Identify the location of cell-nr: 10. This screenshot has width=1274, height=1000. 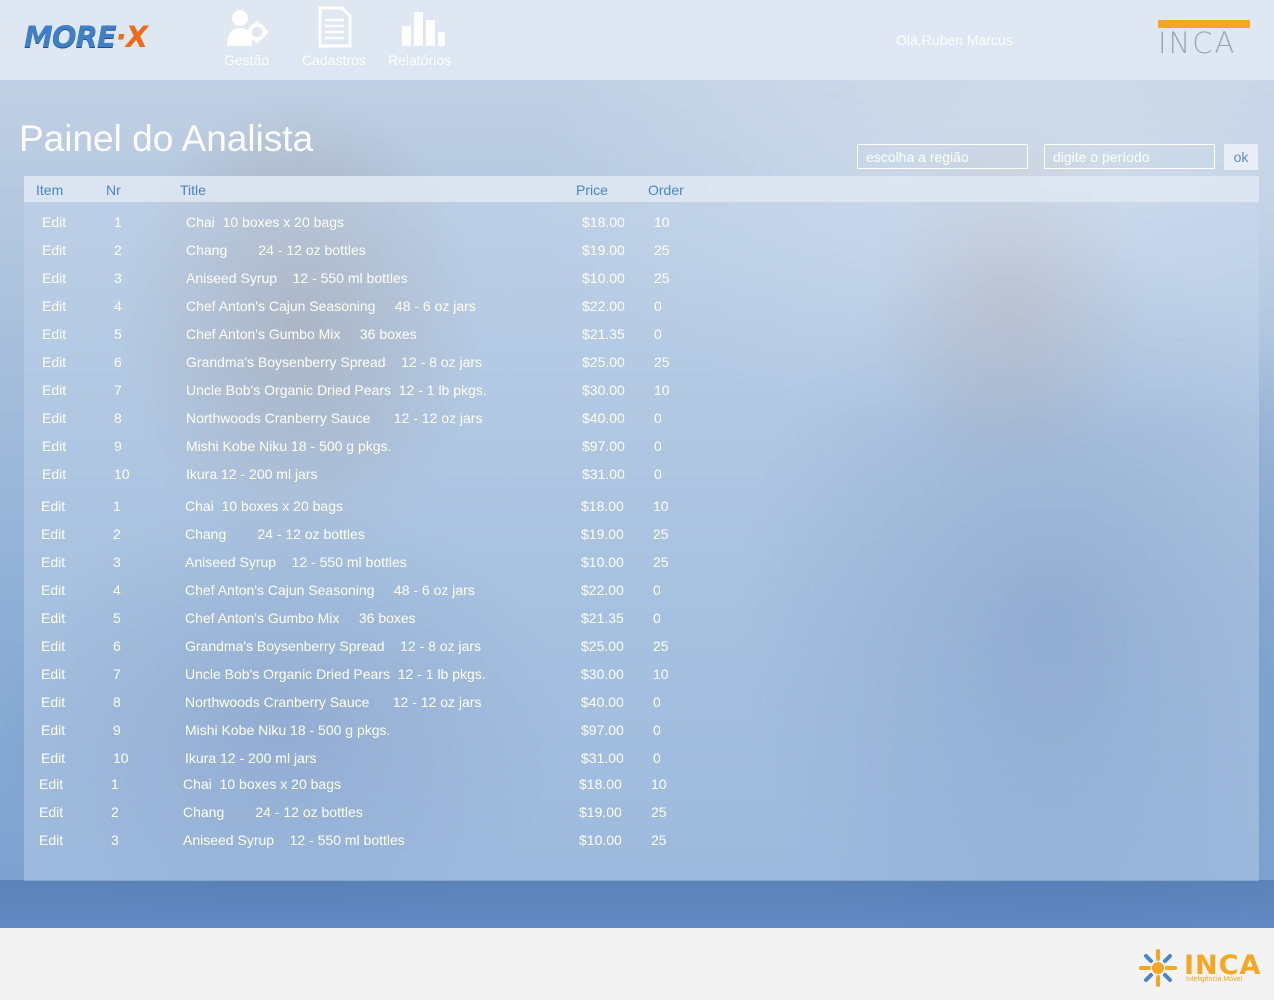
(122, 474).